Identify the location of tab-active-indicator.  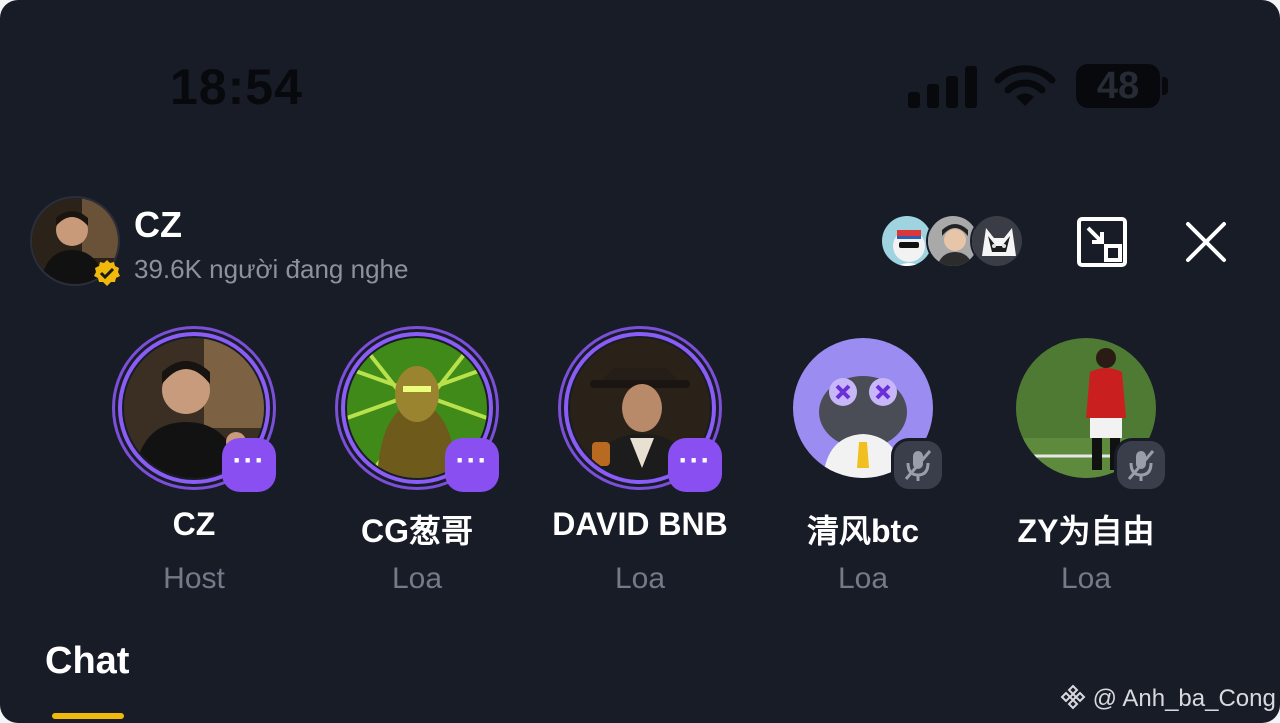
(88, 716).